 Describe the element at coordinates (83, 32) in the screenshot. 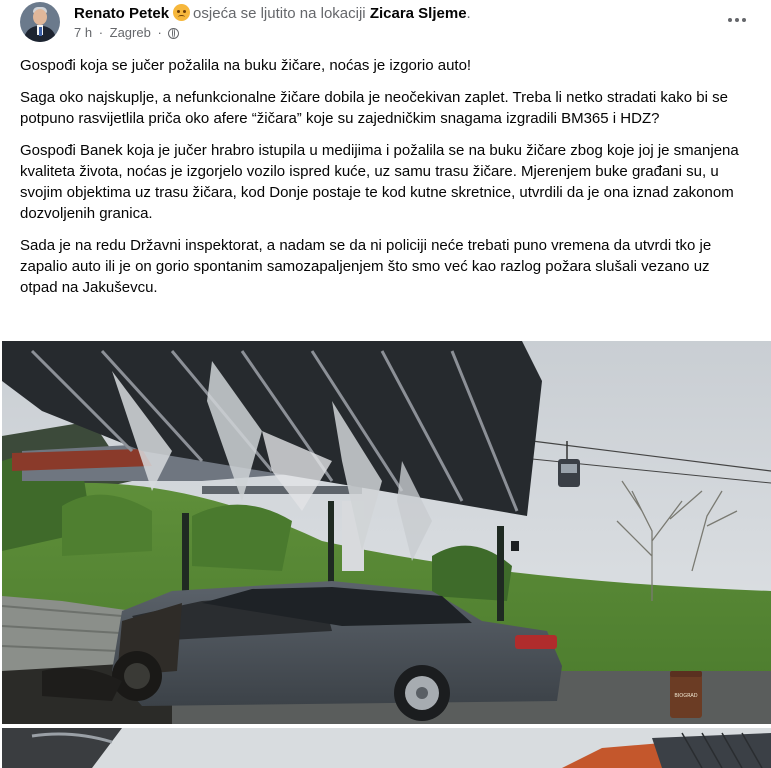

I see `post-time: 7 h` at that location.